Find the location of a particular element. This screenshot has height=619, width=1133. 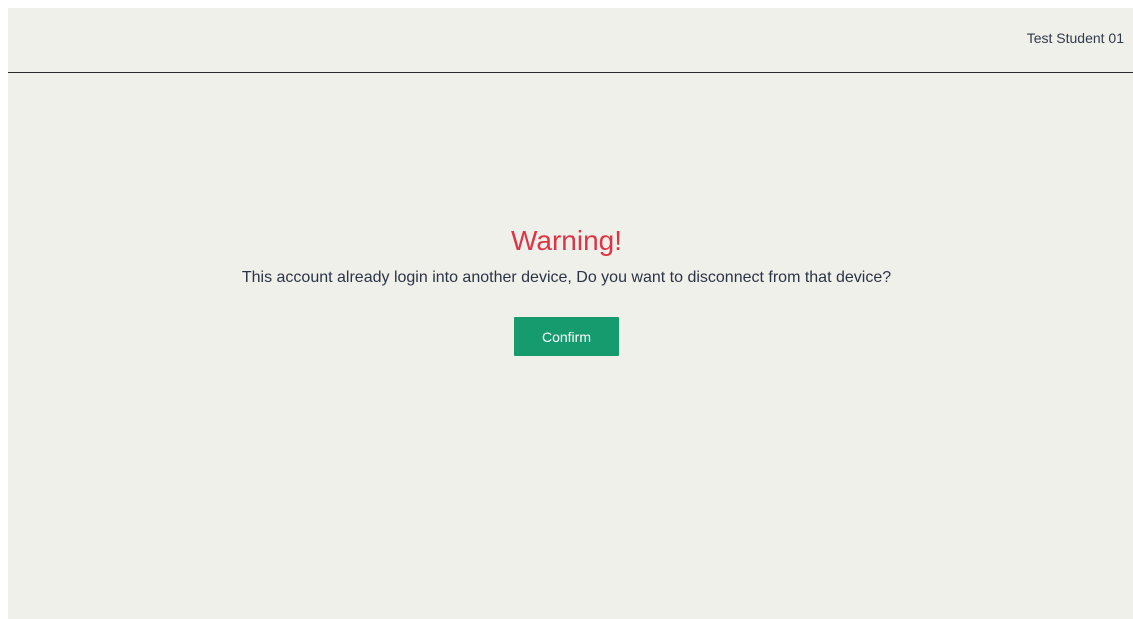

warning-title: Warning! is located at coordinates (566, 240).